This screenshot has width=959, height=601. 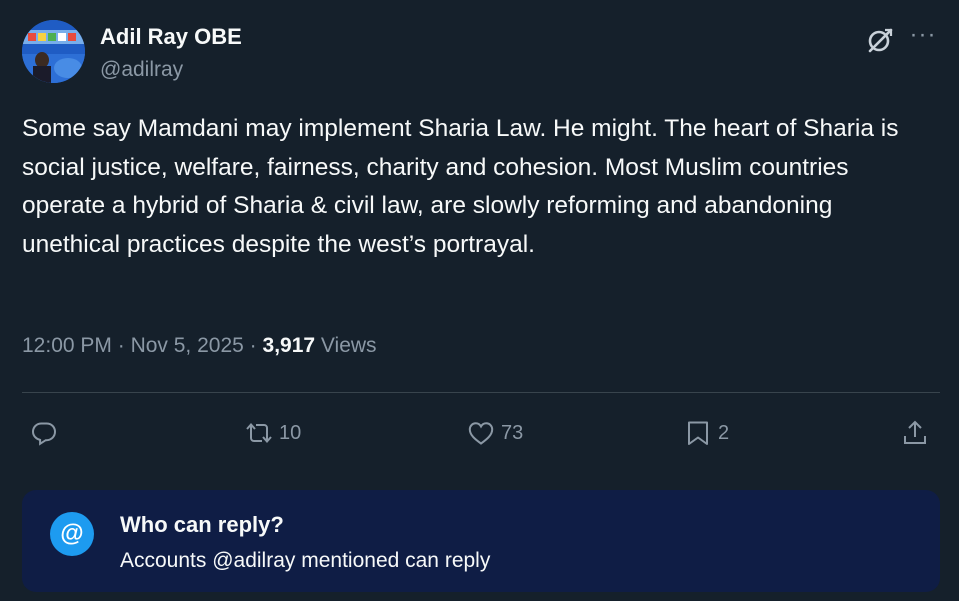 What do you see at coordinates (67, 345) in the screenshot?
I see `tweet-time: 12:00 PM` at bounding box center [67, 345].